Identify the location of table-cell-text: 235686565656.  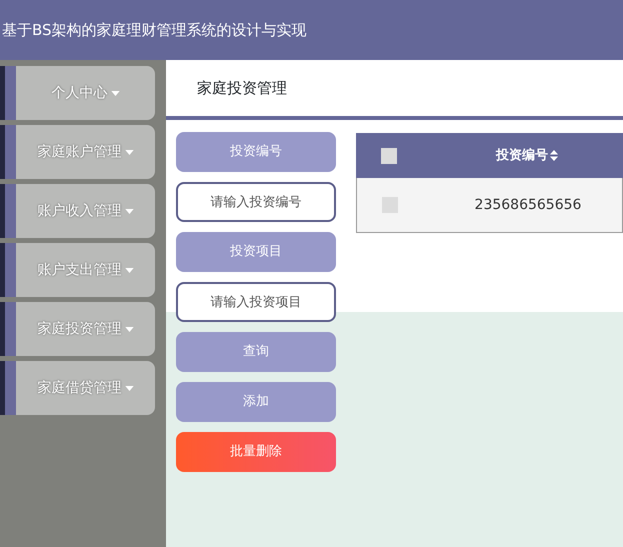
(528, 205).